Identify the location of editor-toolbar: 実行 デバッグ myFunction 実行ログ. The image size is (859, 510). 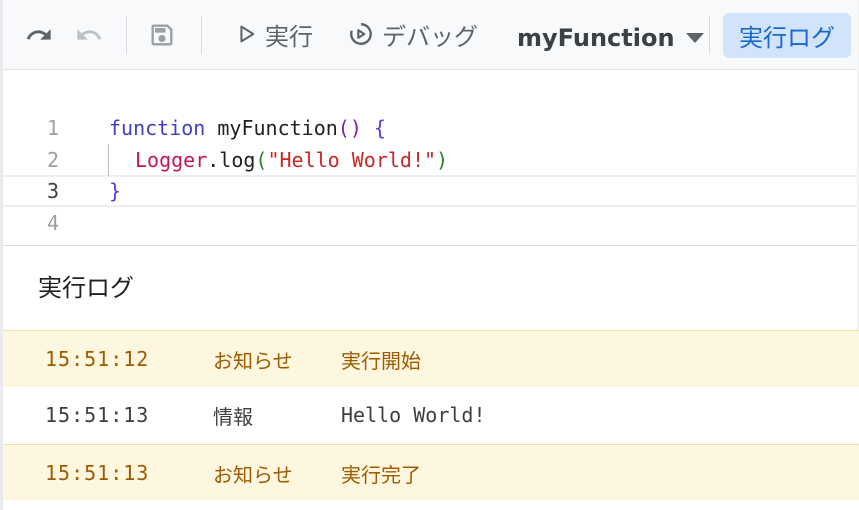
(430, 35).